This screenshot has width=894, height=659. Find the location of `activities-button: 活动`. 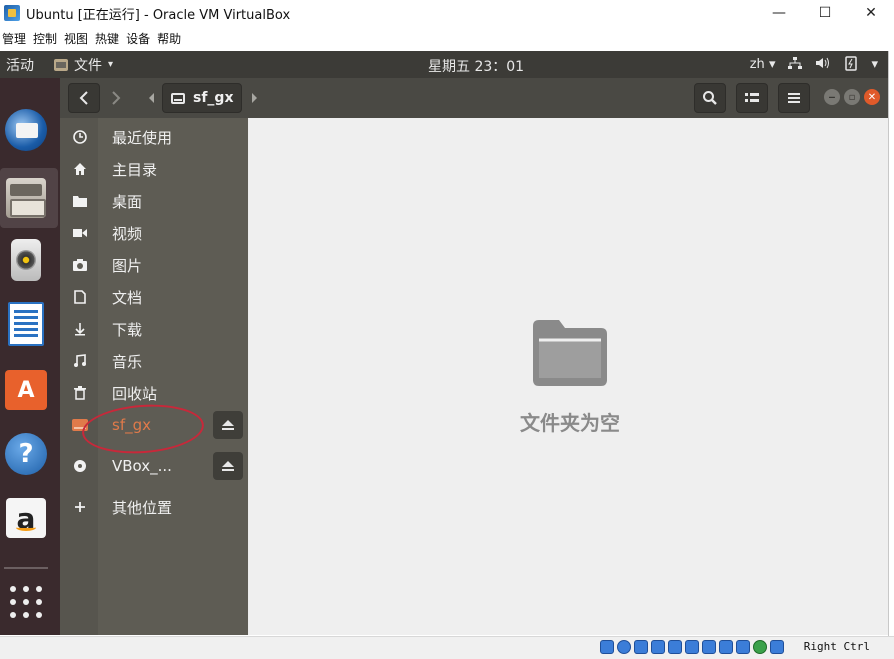

activities-button: 活动 is located at coordinates (20, 65).